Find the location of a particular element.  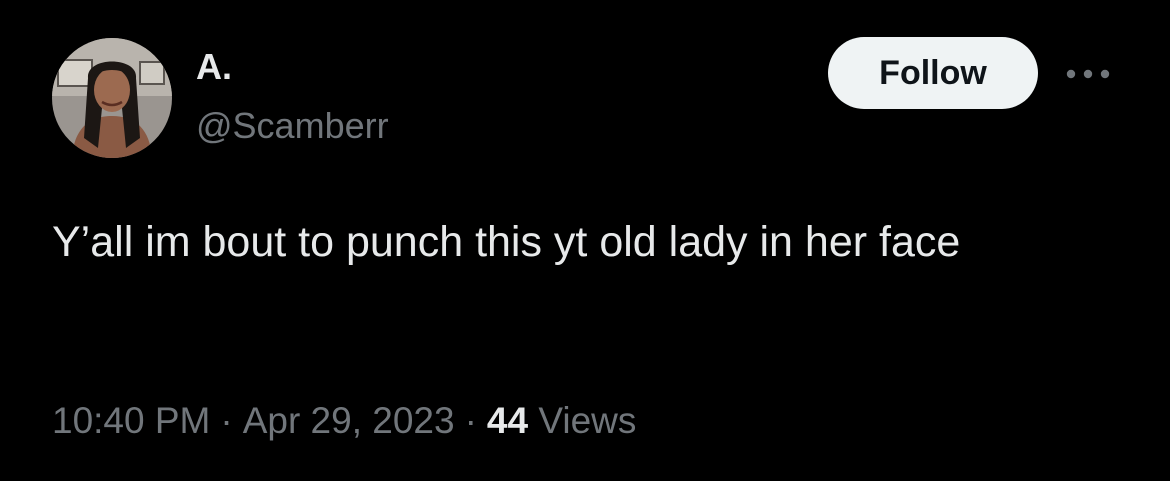

views-label: Views is located at coordinates (587, 420).